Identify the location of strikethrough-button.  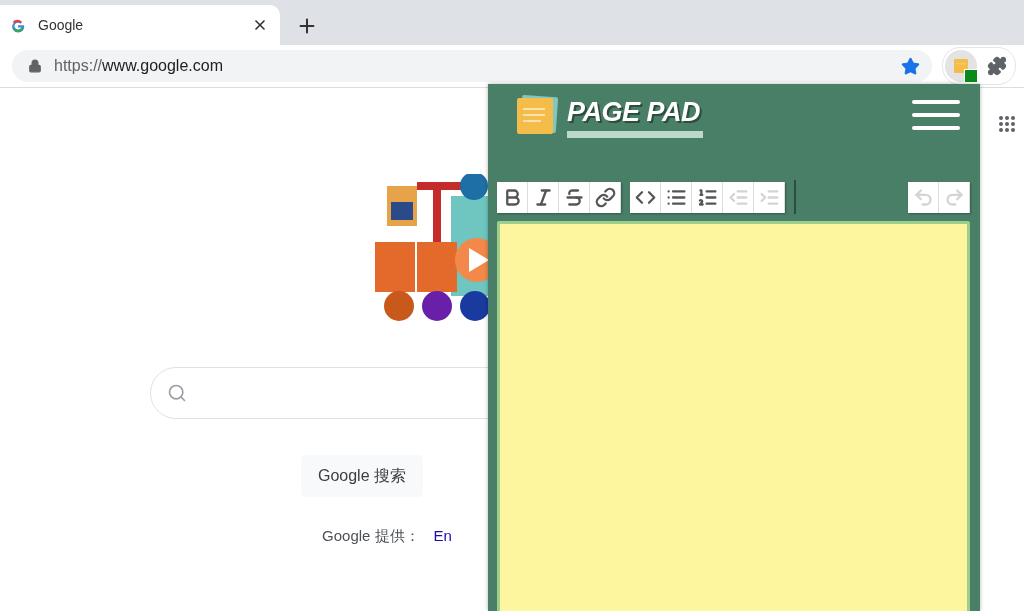
(574, 197).